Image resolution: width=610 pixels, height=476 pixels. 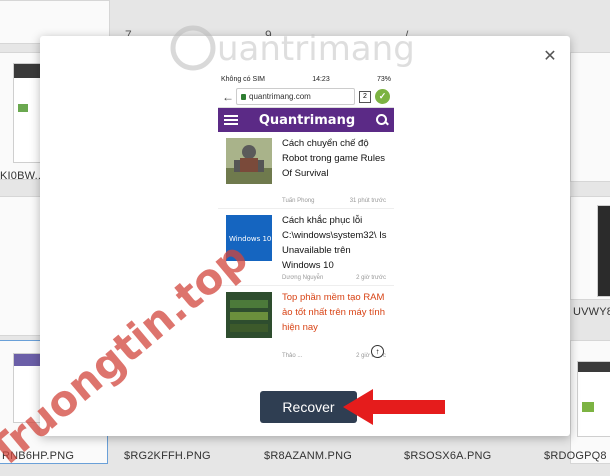 I want to click on article-author: Dương Nguyễn, so click(x=303, y=278).